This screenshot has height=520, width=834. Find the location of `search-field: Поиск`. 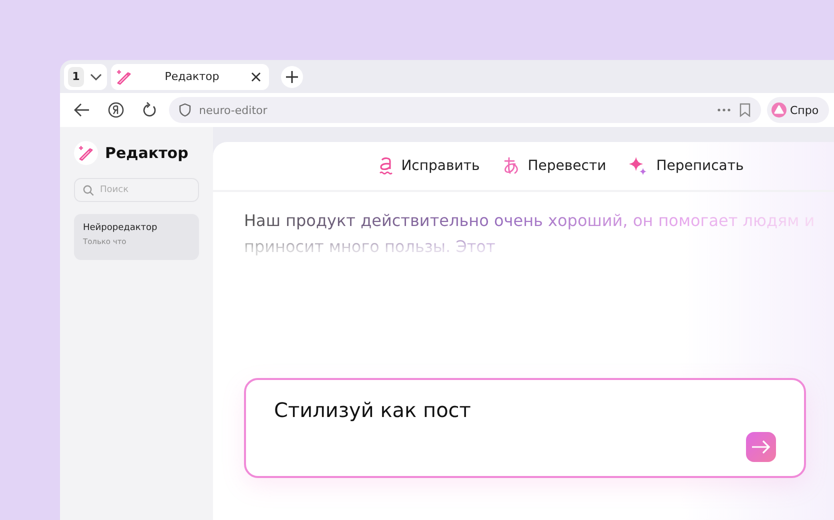

search-field: Поиск is located at coordinates (136, 190).